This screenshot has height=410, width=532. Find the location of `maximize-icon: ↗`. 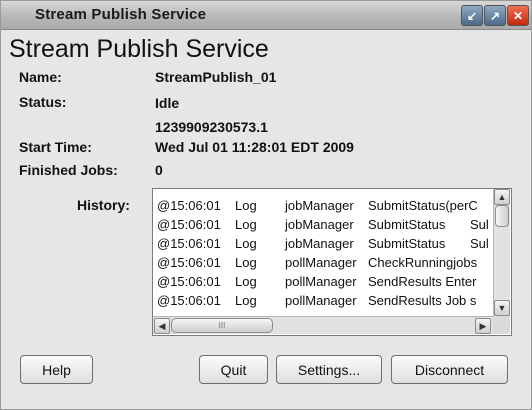

maximize-icon: ↗ is located at coordinates (495, 15).